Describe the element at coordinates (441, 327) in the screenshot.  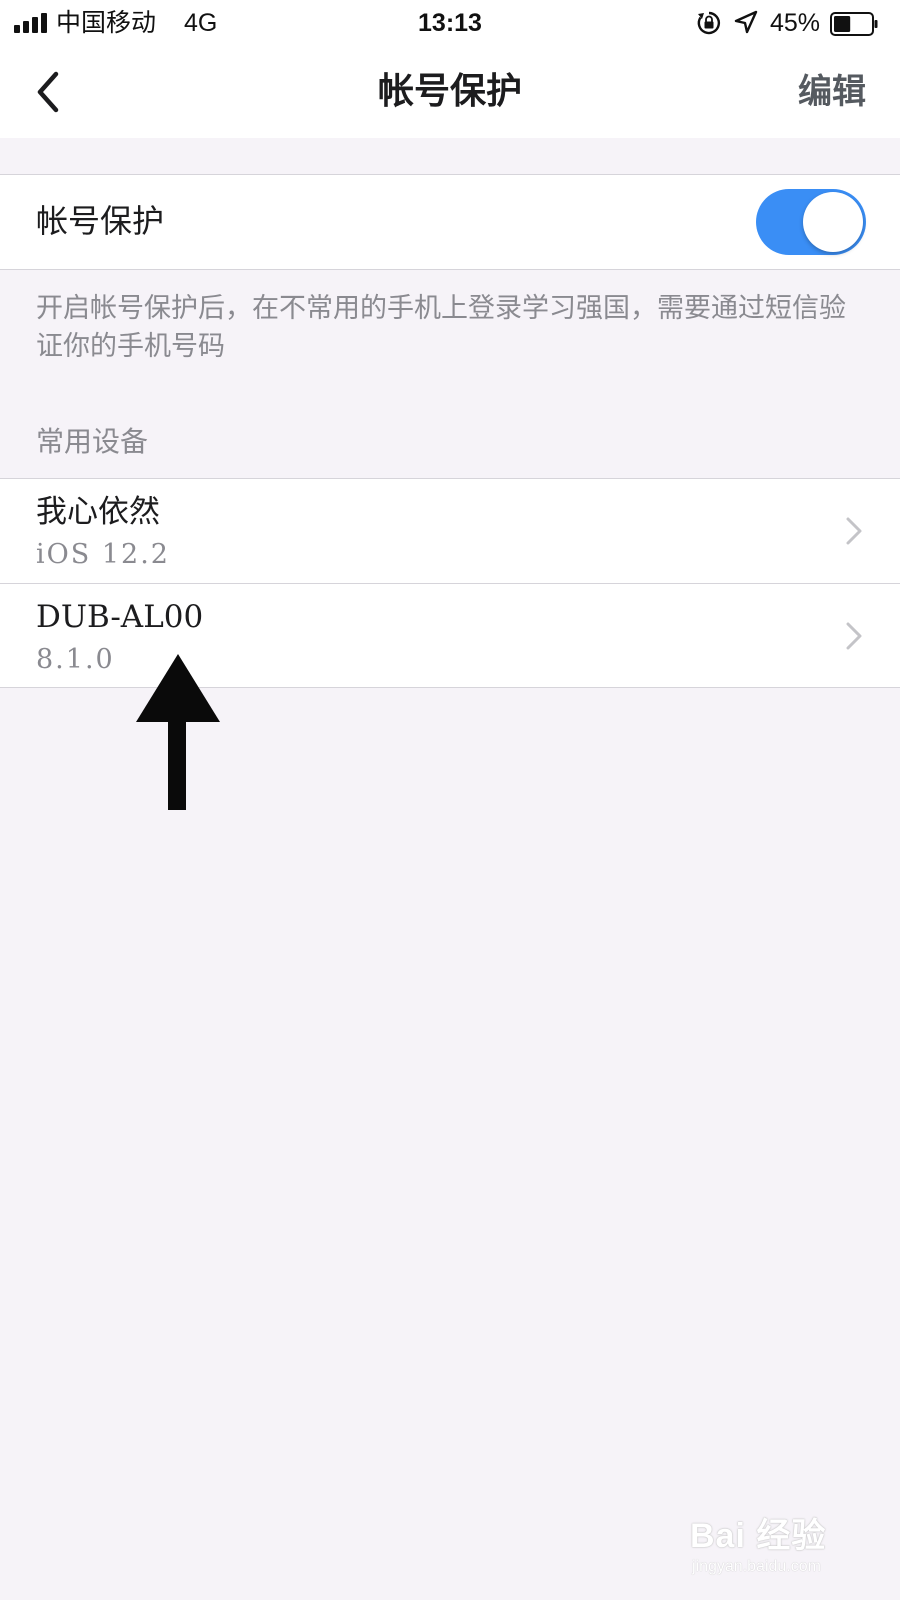
I see `protection-description: 开启帐号保护后，在不常用的手机上登录学习强国，需要通过短信验证你的手机号码` at that location.